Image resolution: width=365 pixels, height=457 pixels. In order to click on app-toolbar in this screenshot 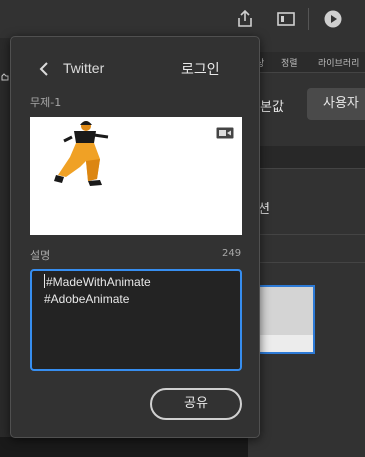, I will do `click(182, 19)`.